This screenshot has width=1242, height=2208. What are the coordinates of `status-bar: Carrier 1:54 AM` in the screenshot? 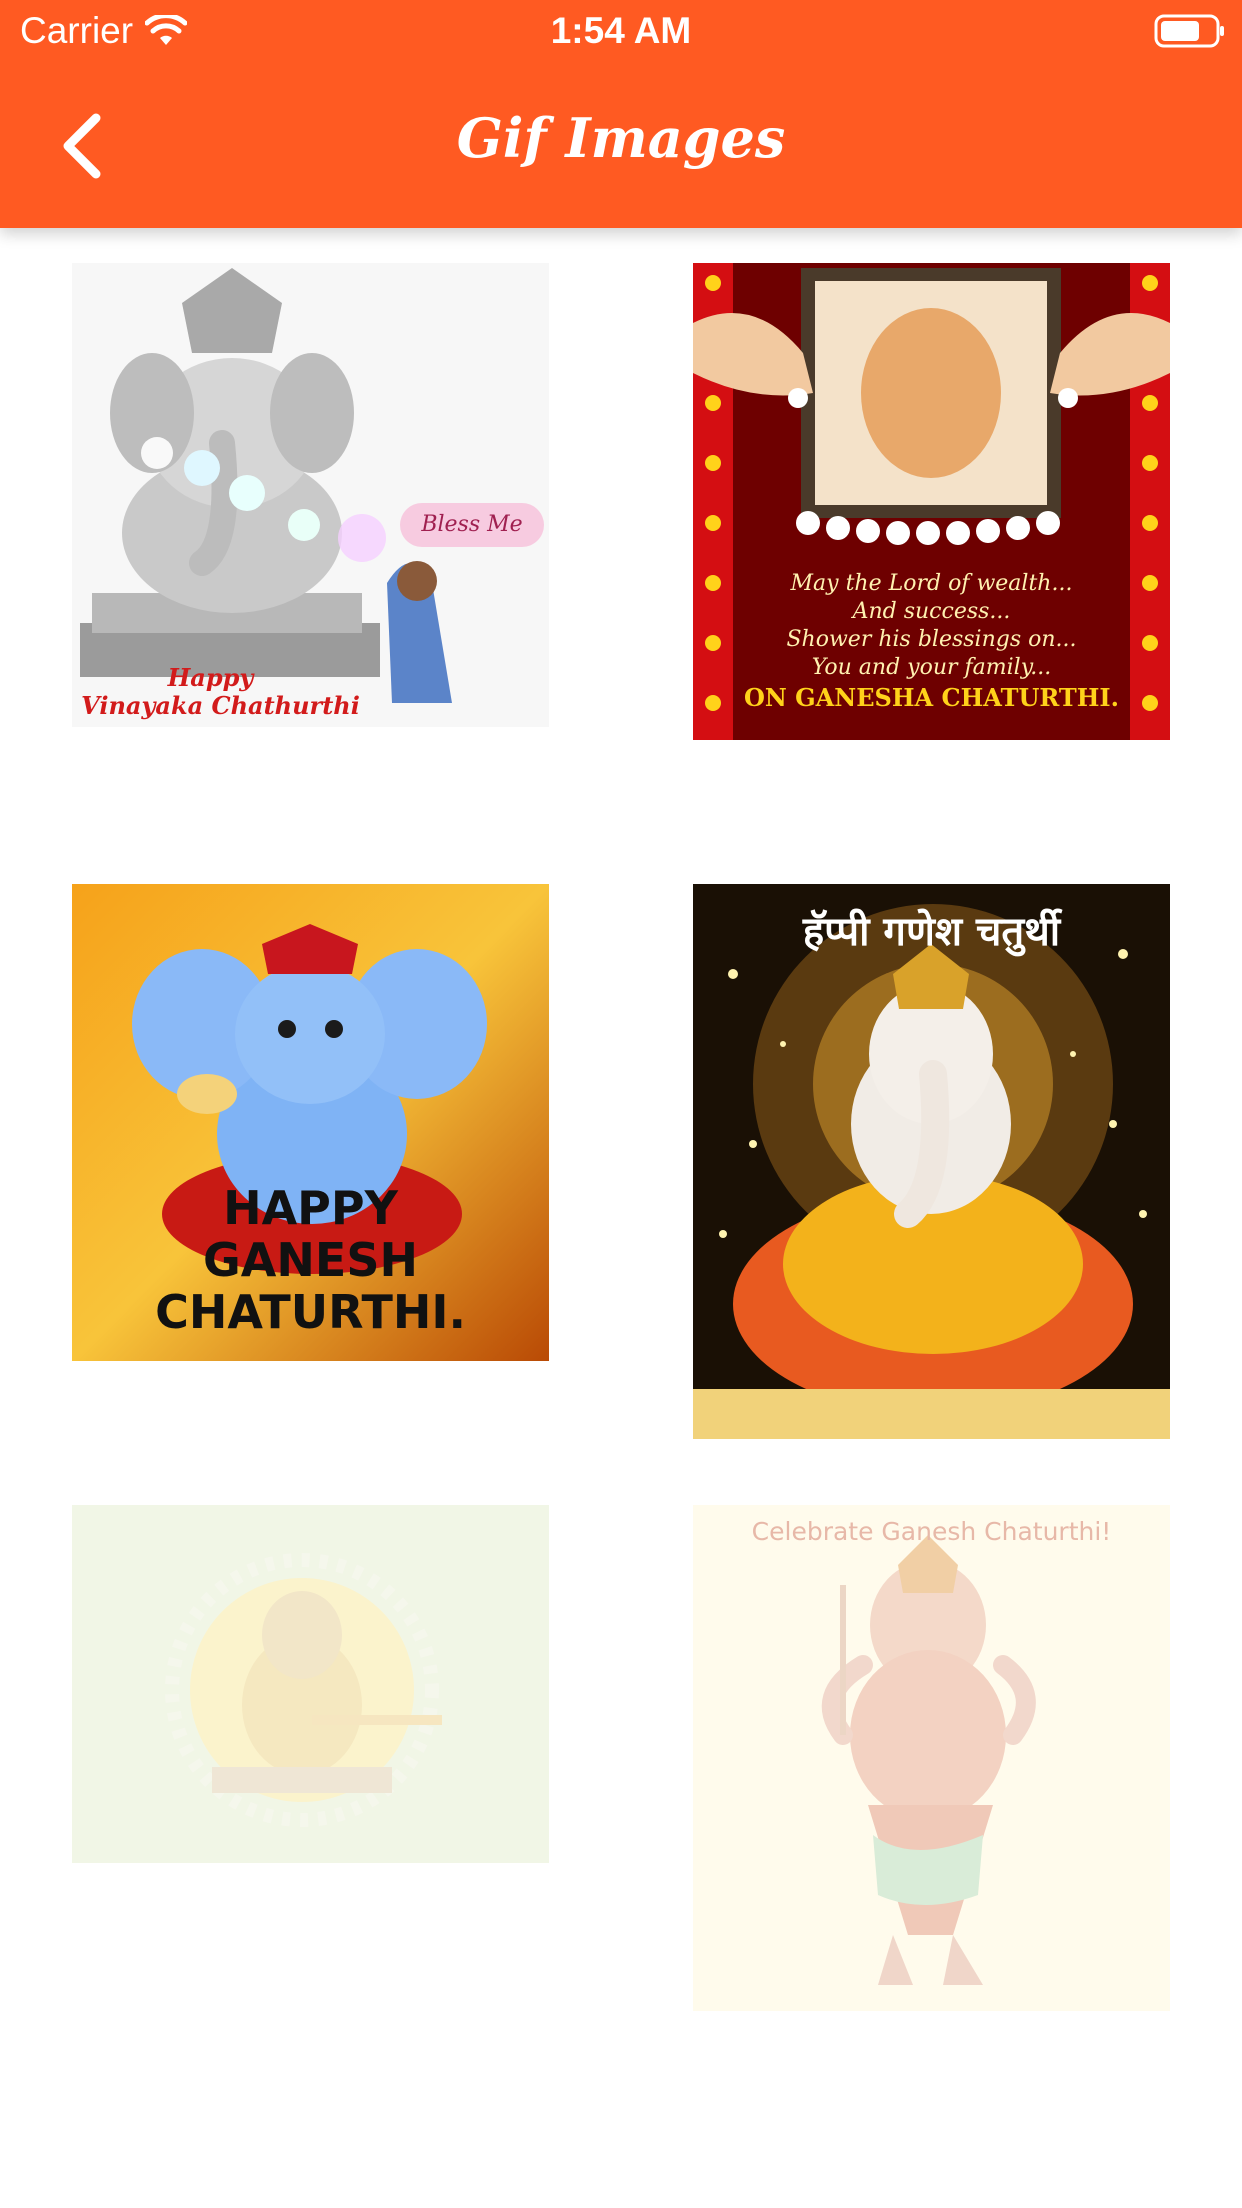 It's located at (621, 31).